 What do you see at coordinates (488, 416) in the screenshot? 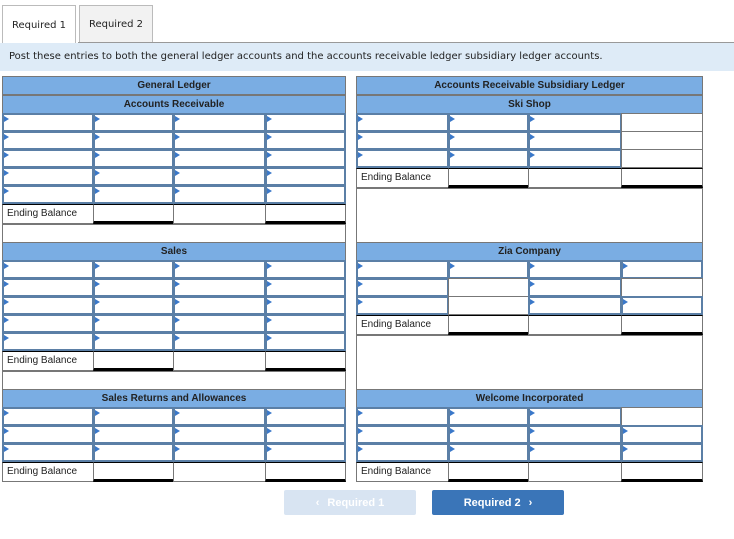
I see `sl-welcome-incorporated-input-r1-c2` at bounding box center [488, 416].